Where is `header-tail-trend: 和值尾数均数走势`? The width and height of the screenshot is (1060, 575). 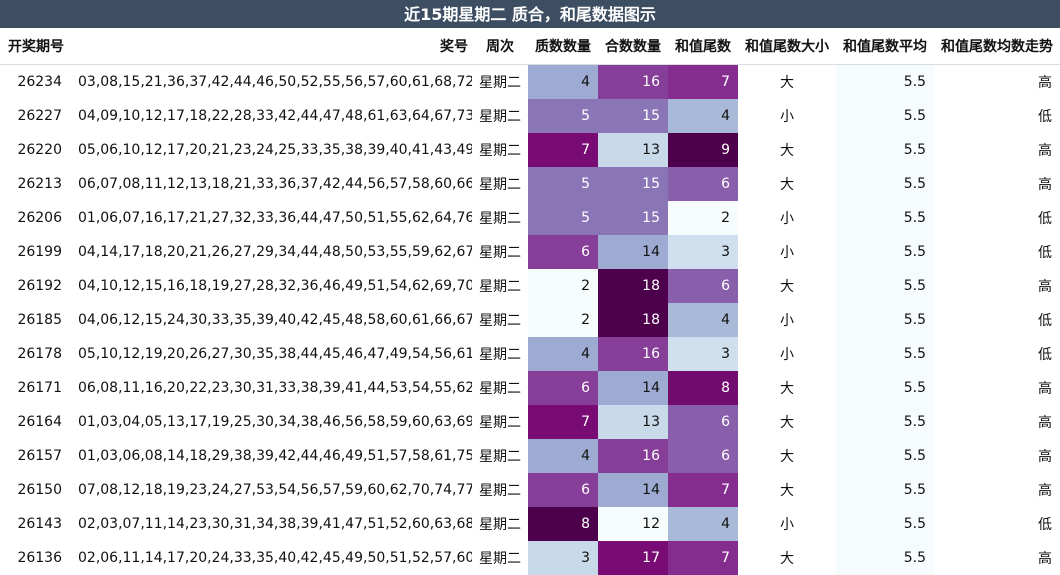
header-tail-trend: 和值尾数均数走势 is located at coordinates (997, 46).